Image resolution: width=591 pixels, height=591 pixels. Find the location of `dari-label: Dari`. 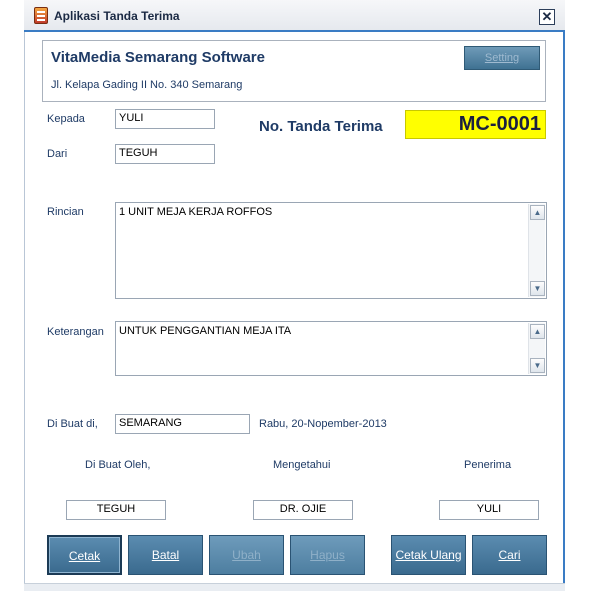

dari-label: Dari is located at coordinates (57, 154).